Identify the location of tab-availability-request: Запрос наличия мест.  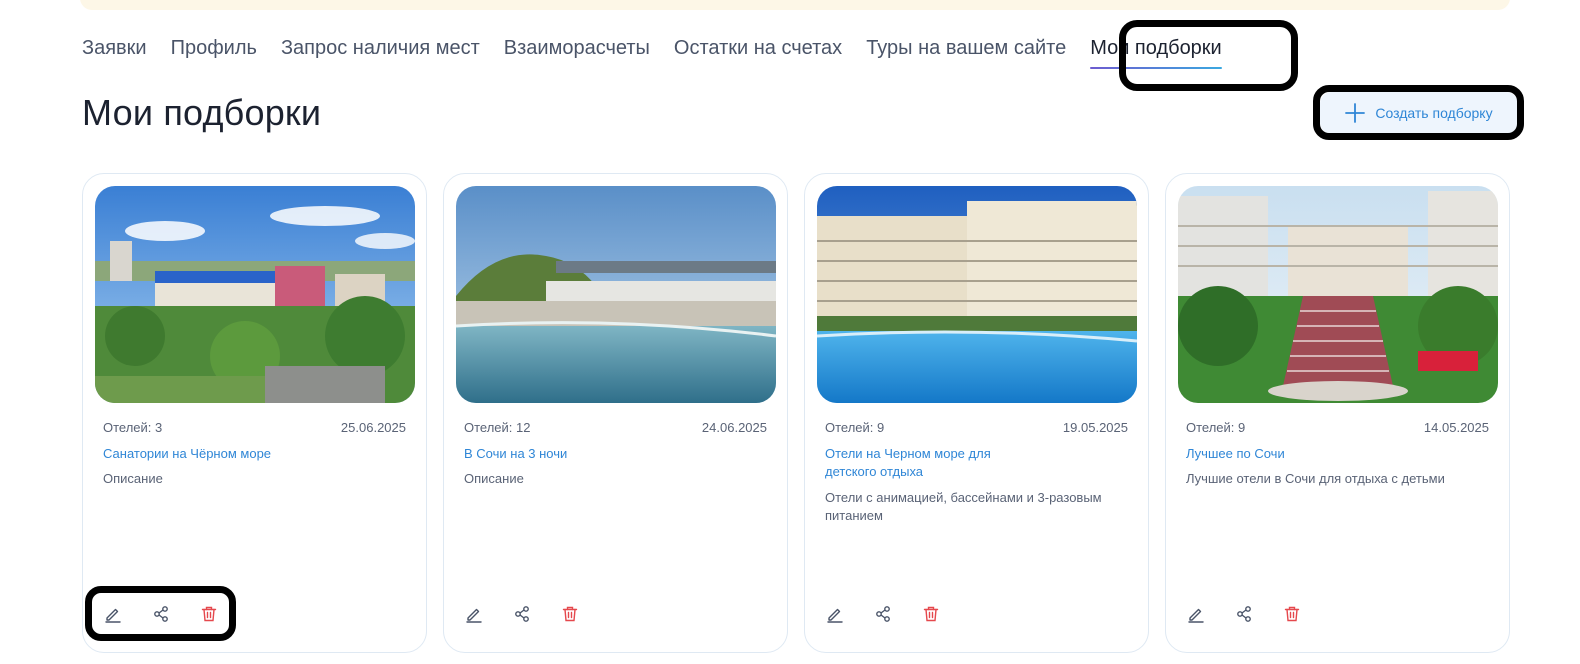
(380, 48).